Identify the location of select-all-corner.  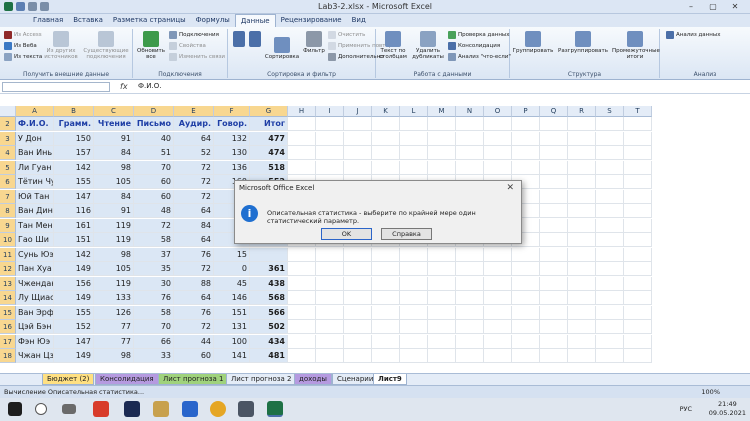
(8, 111).